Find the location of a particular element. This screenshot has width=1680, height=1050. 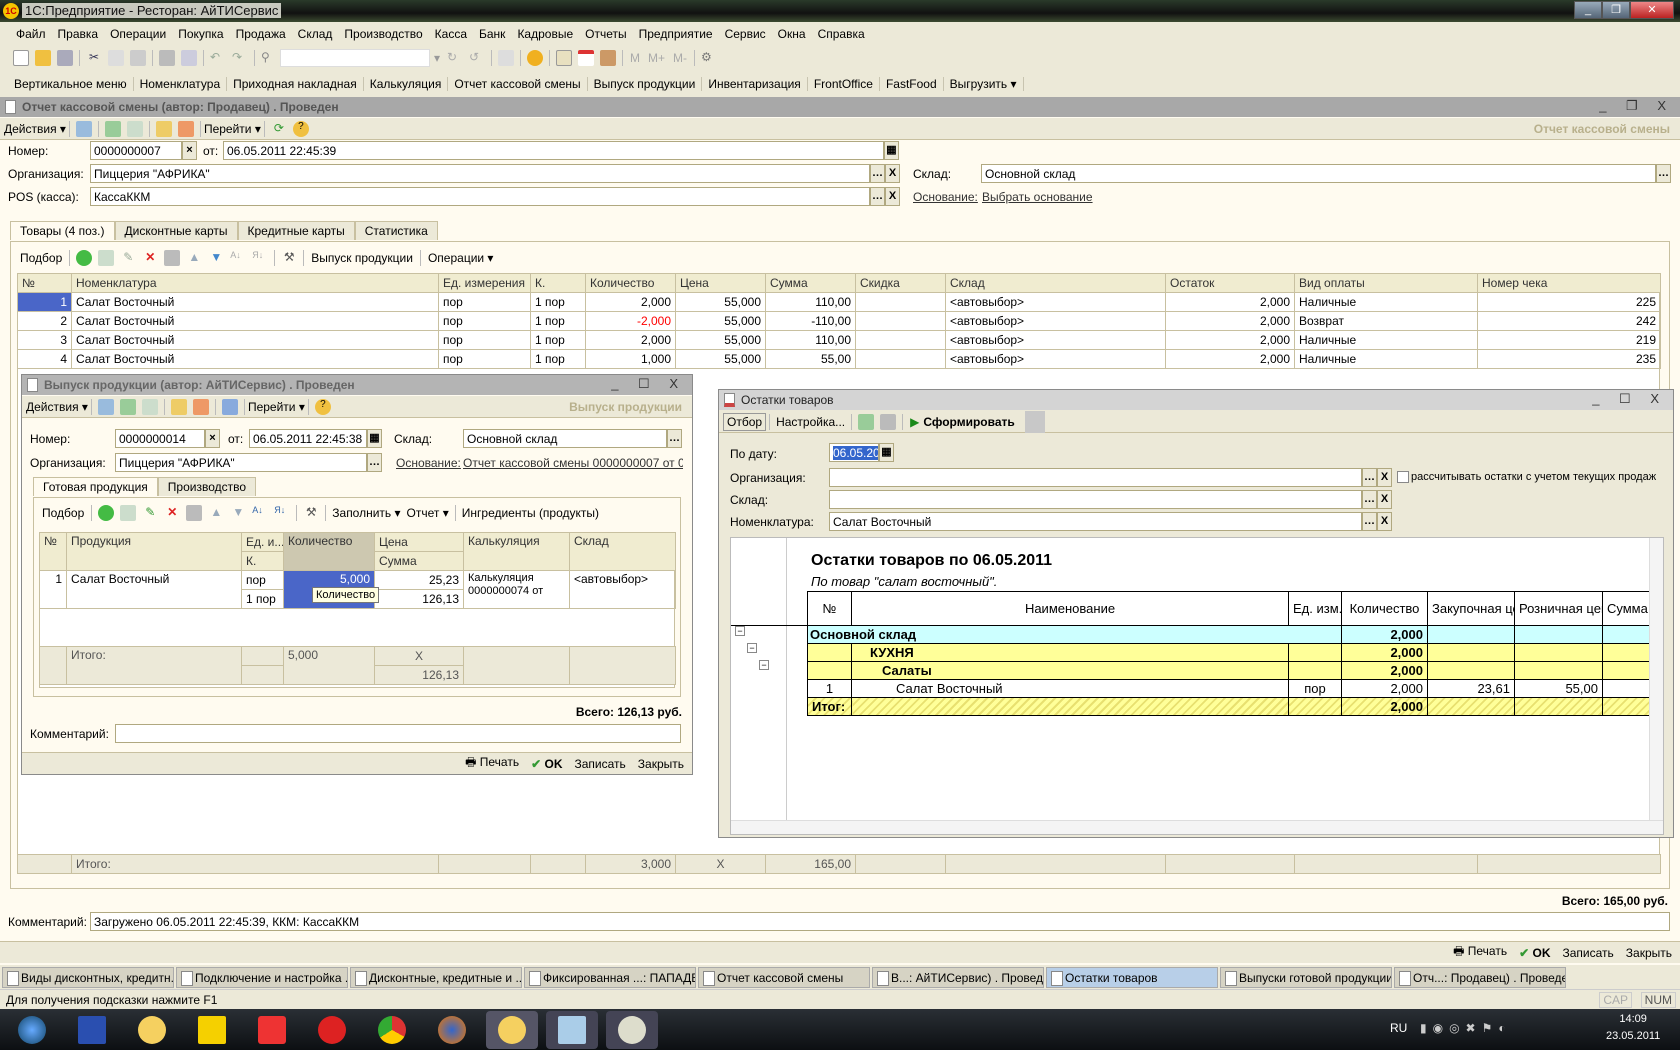

col-sum: Сумма is located at coordinates (419, 561).